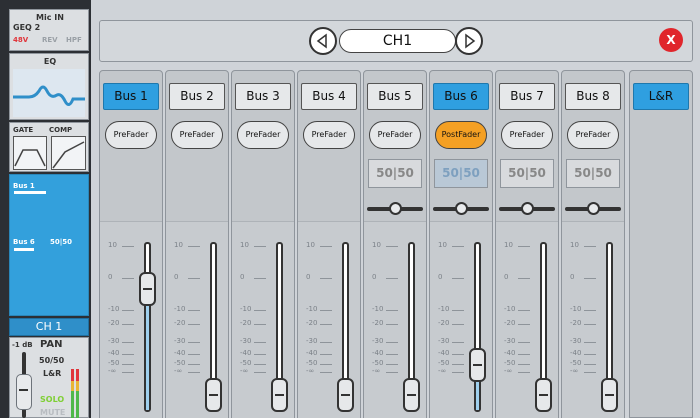 This screenshot has height=418, width=700. What do you see at coordinates (24, 392) in the screenshot?
I see `channel-fader-knob` at bounding box center [24, 392].